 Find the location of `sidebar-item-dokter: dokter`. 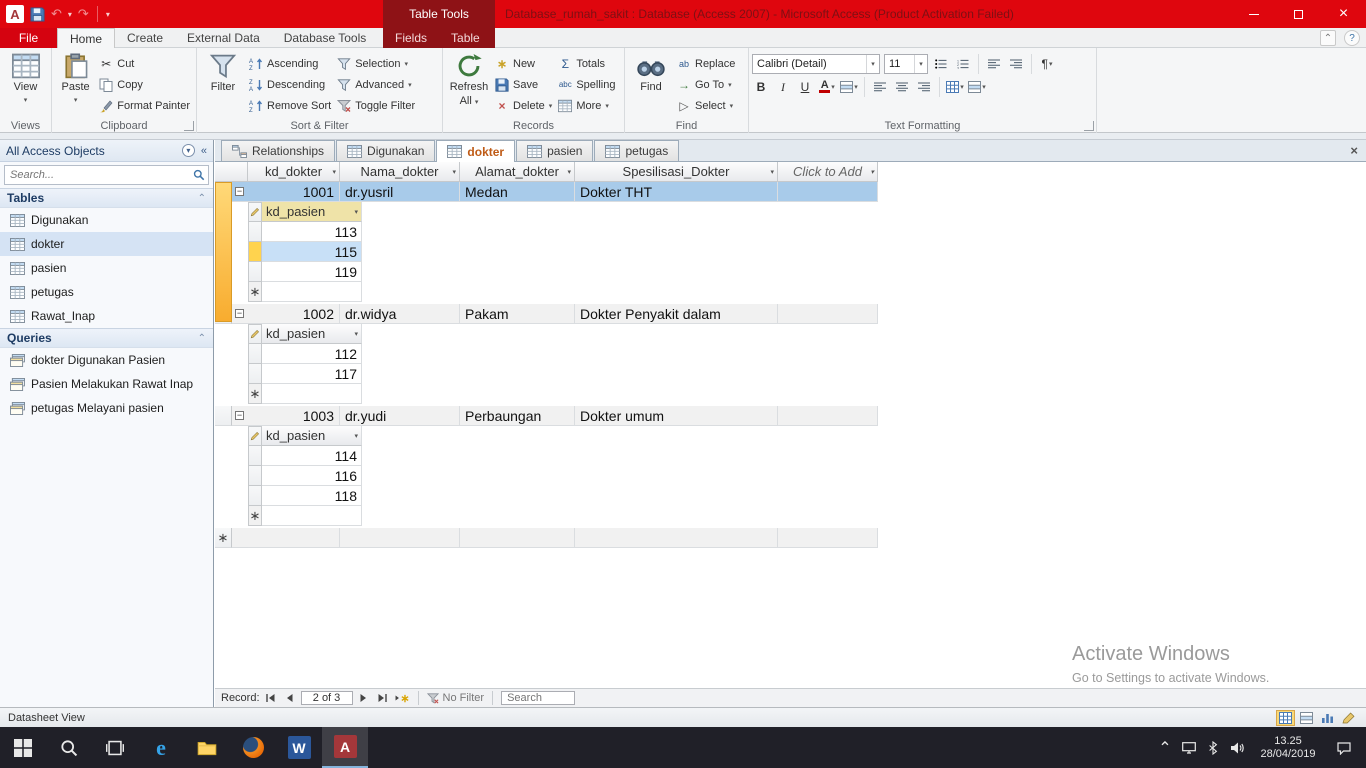

sidebar-item-dokter: dokter is located at coordinates (106, 244).